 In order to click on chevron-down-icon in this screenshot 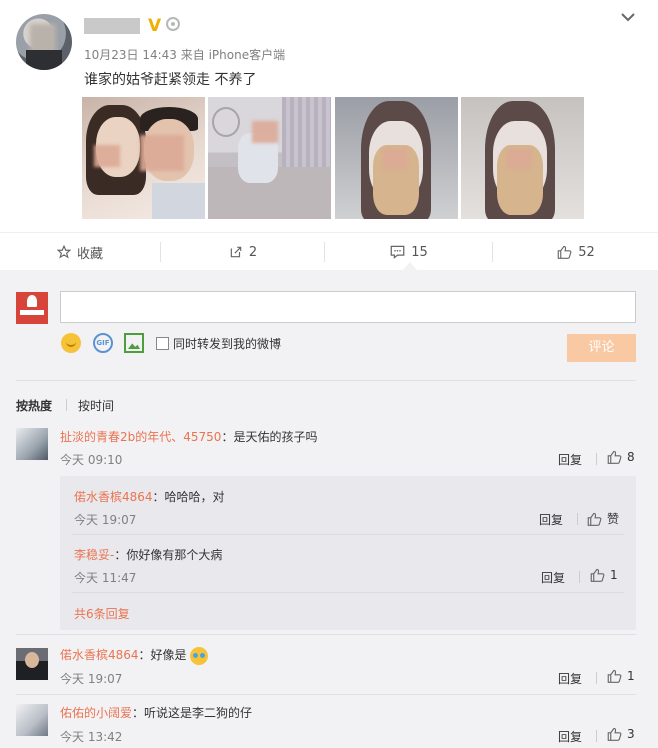, I will do `click(628, 17)`.